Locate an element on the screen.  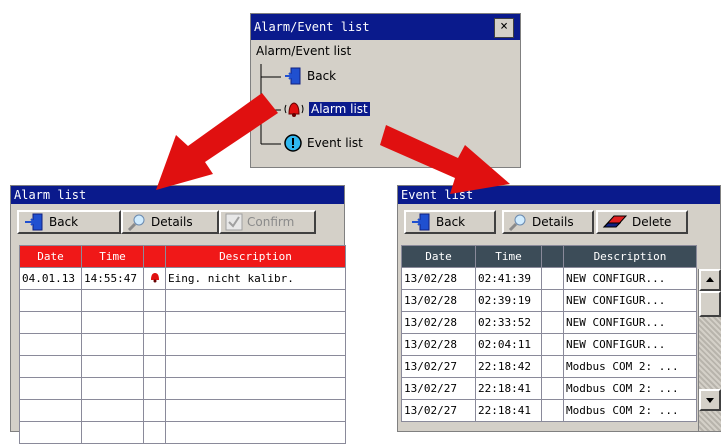
menu-item-event-list: Event list is located at coordinates (323, 143).